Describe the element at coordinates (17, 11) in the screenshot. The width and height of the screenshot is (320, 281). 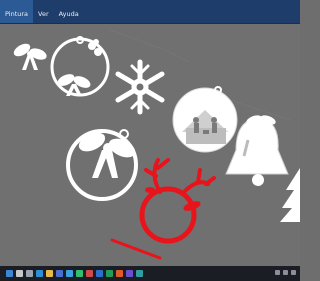
I see `menu-pintura: Pintura` at that location.